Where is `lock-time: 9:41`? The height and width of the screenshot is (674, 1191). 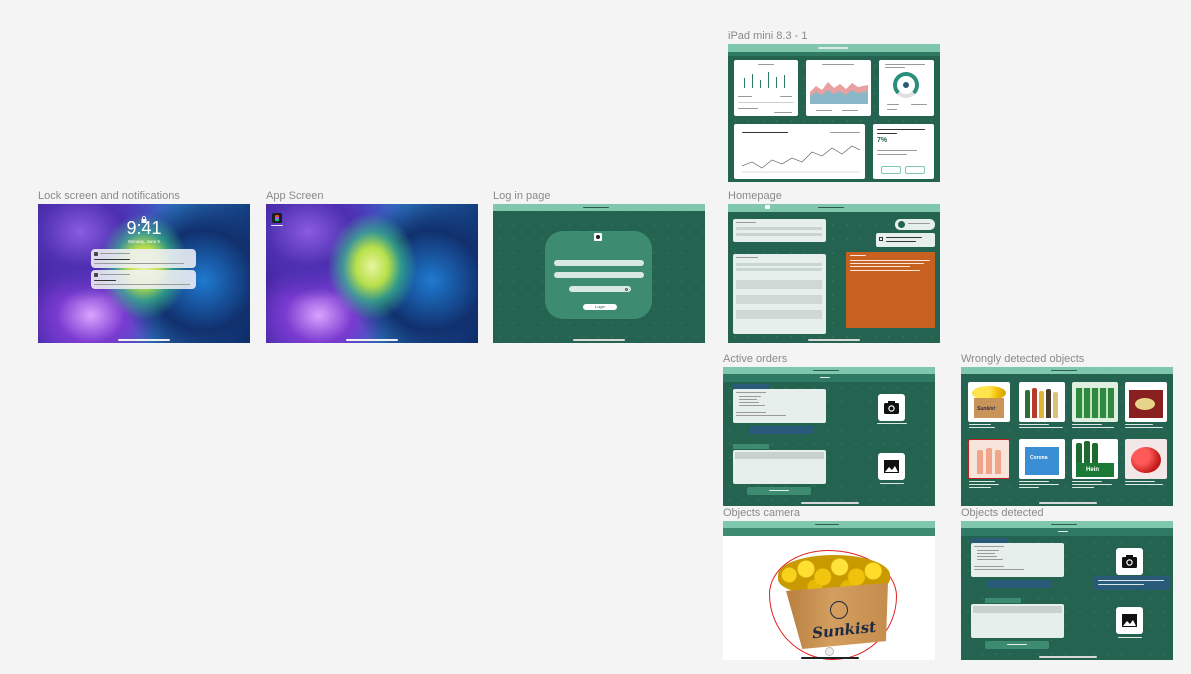 lock-time: 9:41 is located at coordinates (144, 228).